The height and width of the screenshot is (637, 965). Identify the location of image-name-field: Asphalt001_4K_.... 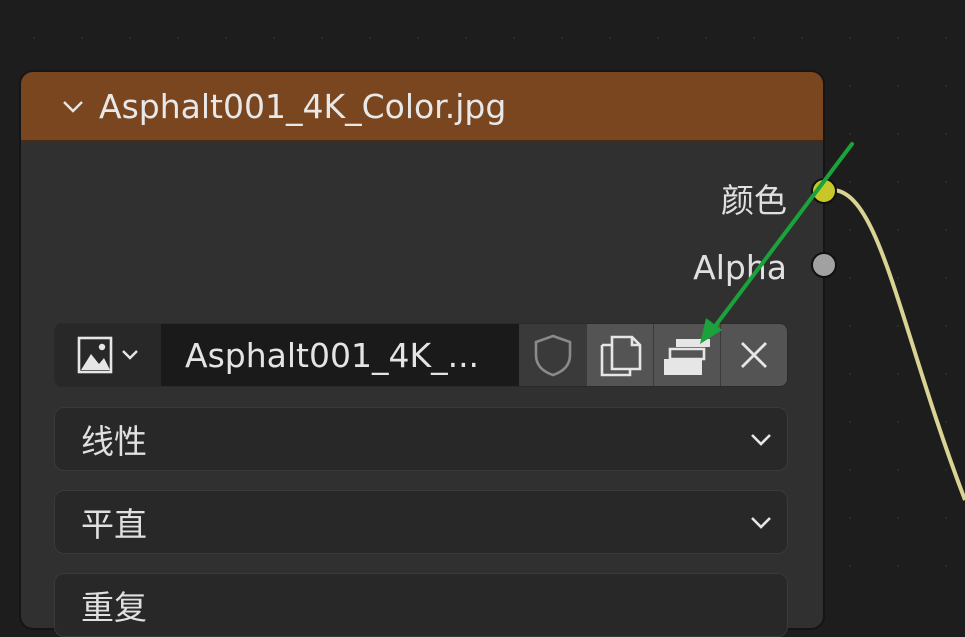
(340, 355).